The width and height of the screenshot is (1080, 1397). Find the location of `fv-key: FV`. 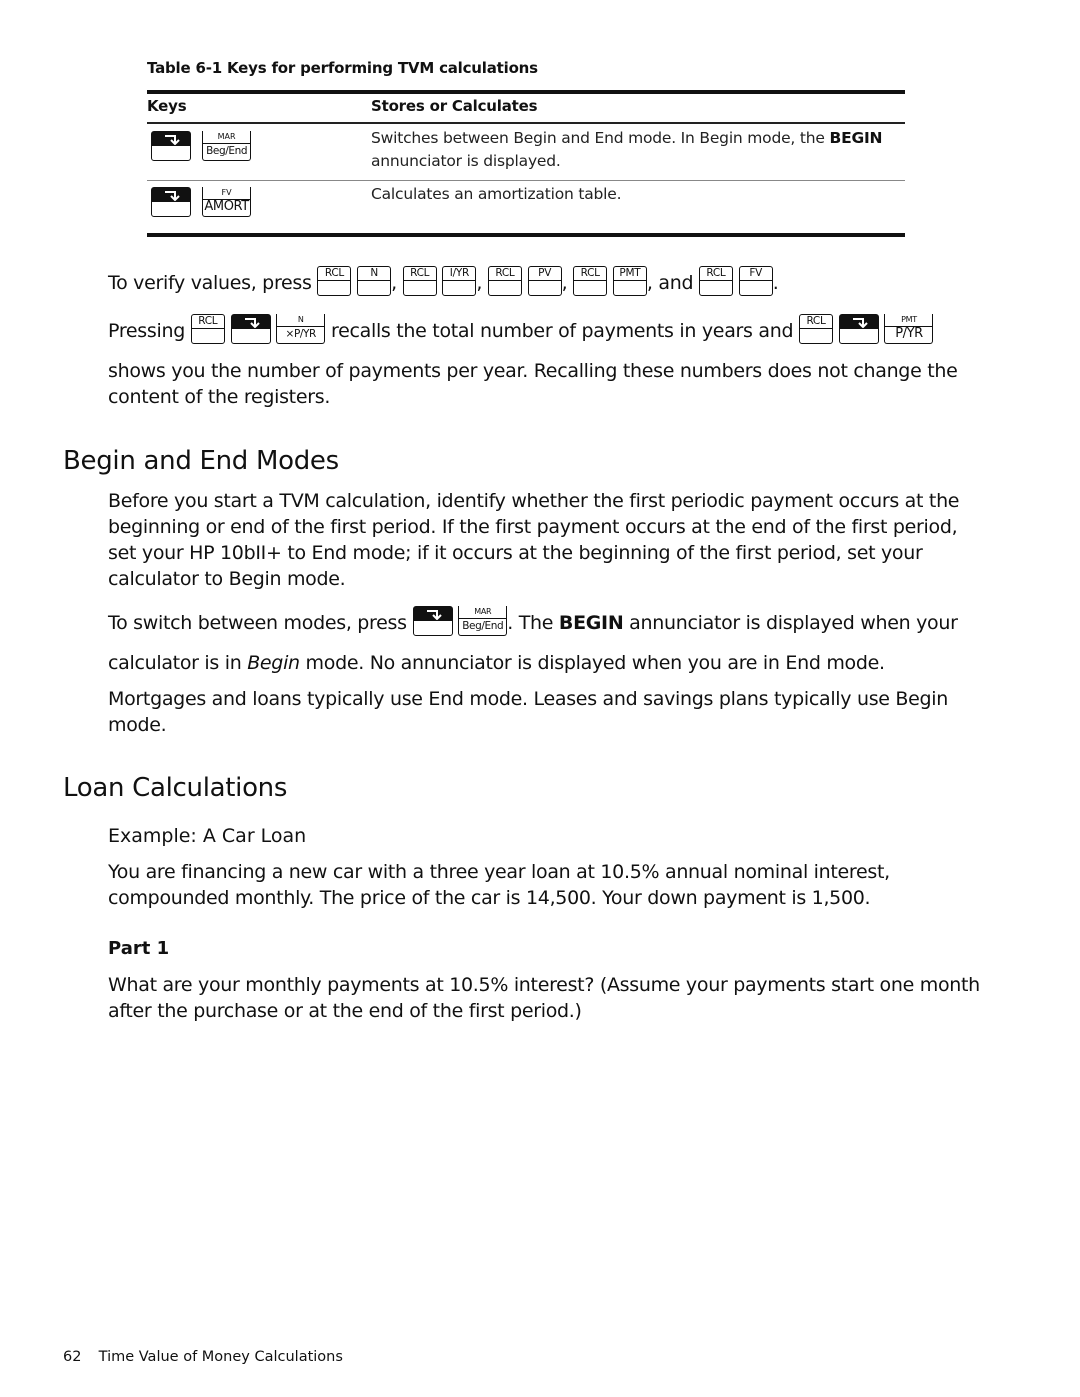

fv-key: FV is located at coordinates (755, 281).